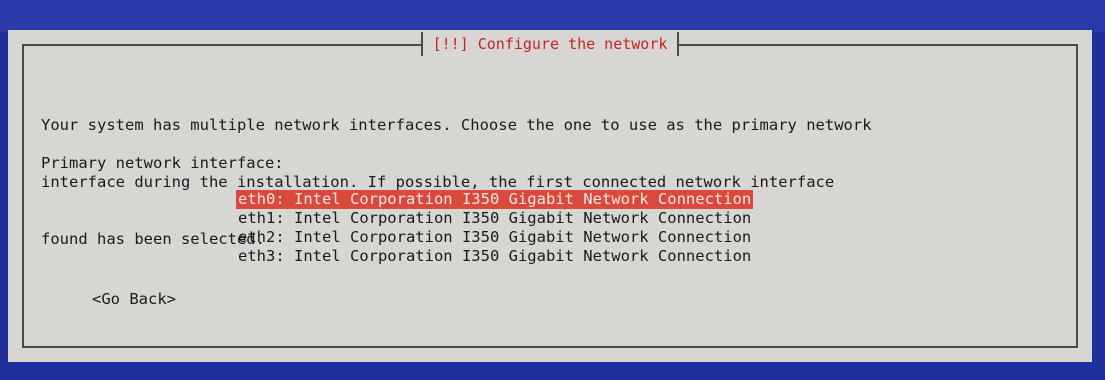  I want to click on dialog-title-bar: [!!] Configure the network, so click(550, 44).